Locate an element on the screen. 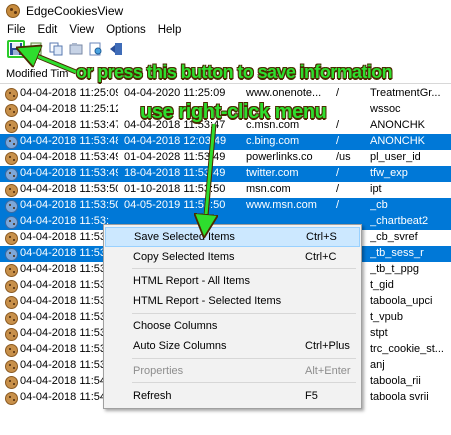  cell-name: anj is located at coordinates (377, 365).